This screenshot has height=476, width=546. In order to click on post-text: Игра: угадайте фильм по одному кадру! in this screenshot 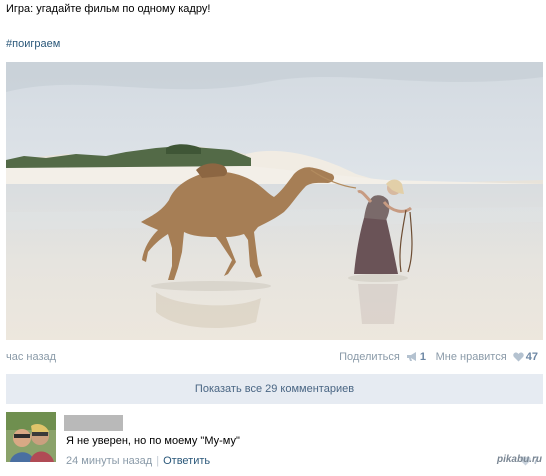, I will do `click(108, 9)`.